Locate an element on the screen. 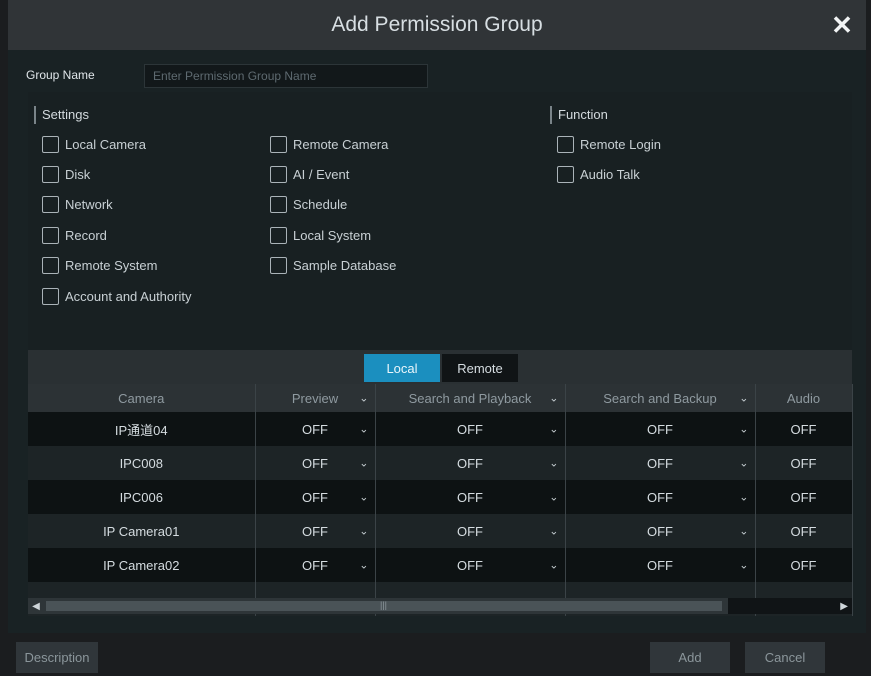 The image size is (871, 676). add-button: Add is located at coordinates (690, 657).